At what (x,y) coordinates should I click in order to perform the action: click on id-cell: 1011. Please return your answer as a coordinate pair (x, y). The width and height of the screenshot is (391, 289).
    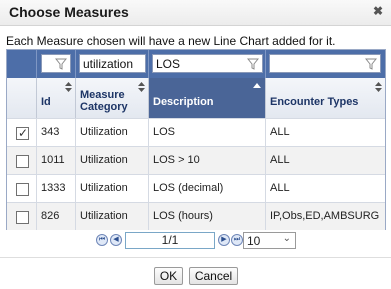
    Looking at the image, I should click on (56, 160).